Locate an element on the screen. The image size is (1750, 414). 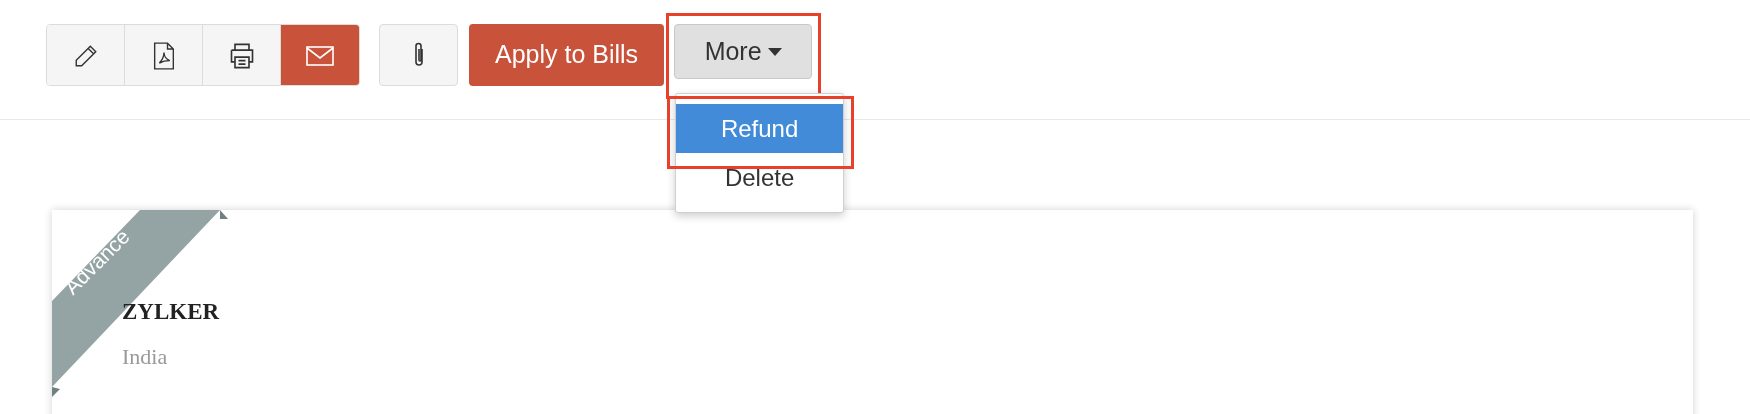
caret-icon is located at coordinates (774, 51).